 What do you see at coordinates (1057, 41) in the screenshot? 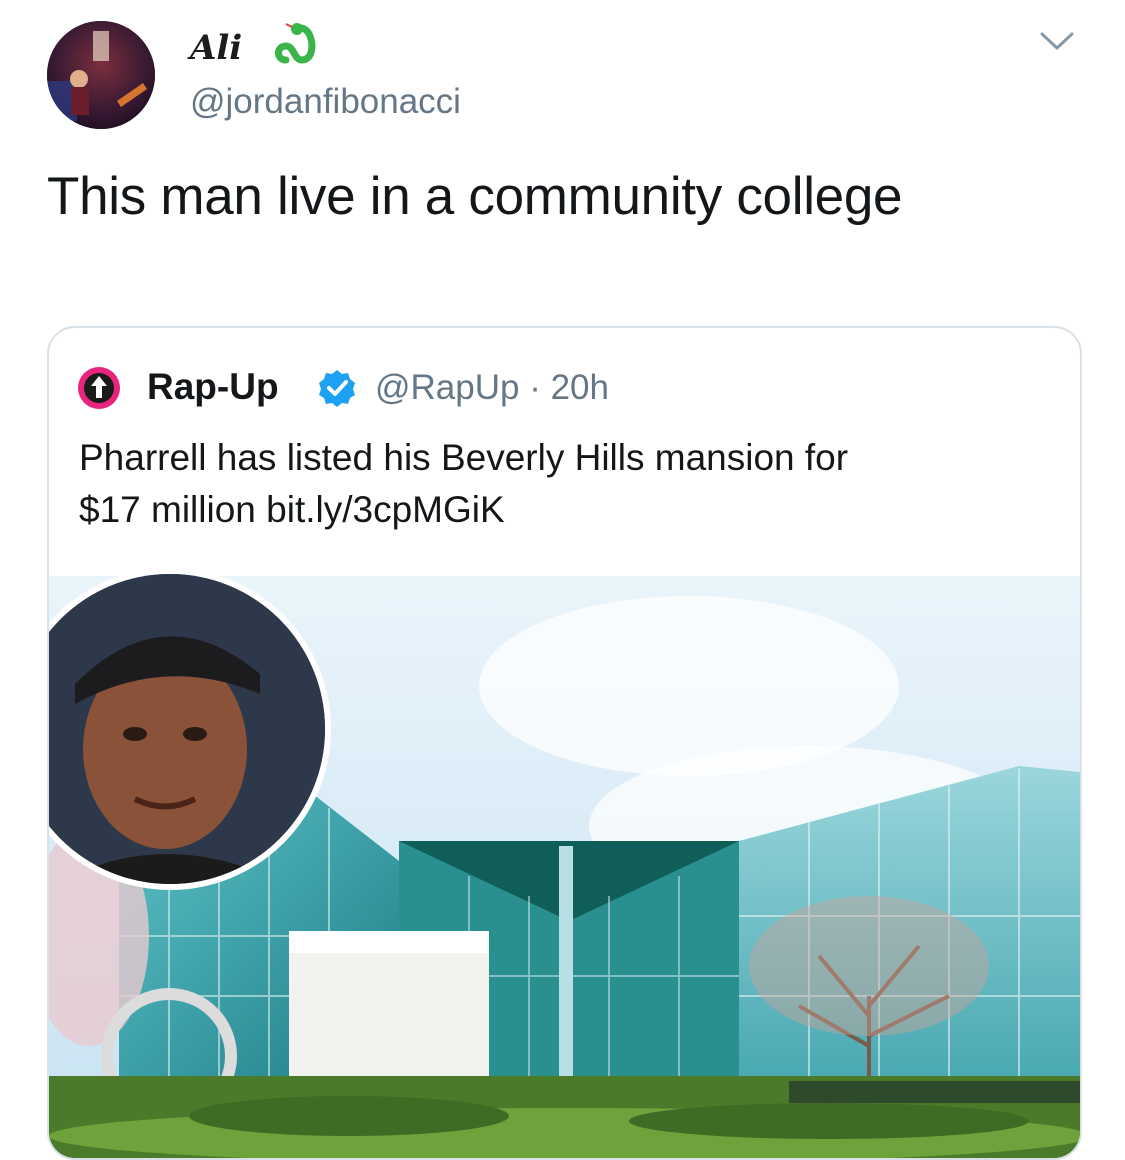
I see `chevron-down-icon` at bounding box center [1057, 41].